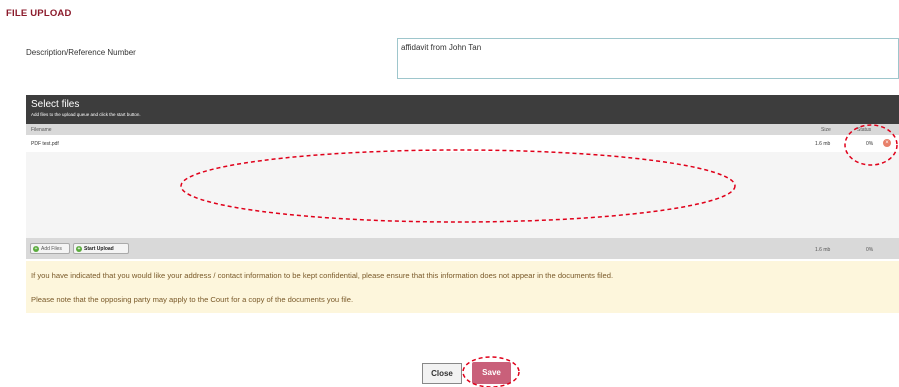  What do you see at coordinates (826, 130) in the screenshot?
I see `column-size: Size` at bounding box center [826, 130].